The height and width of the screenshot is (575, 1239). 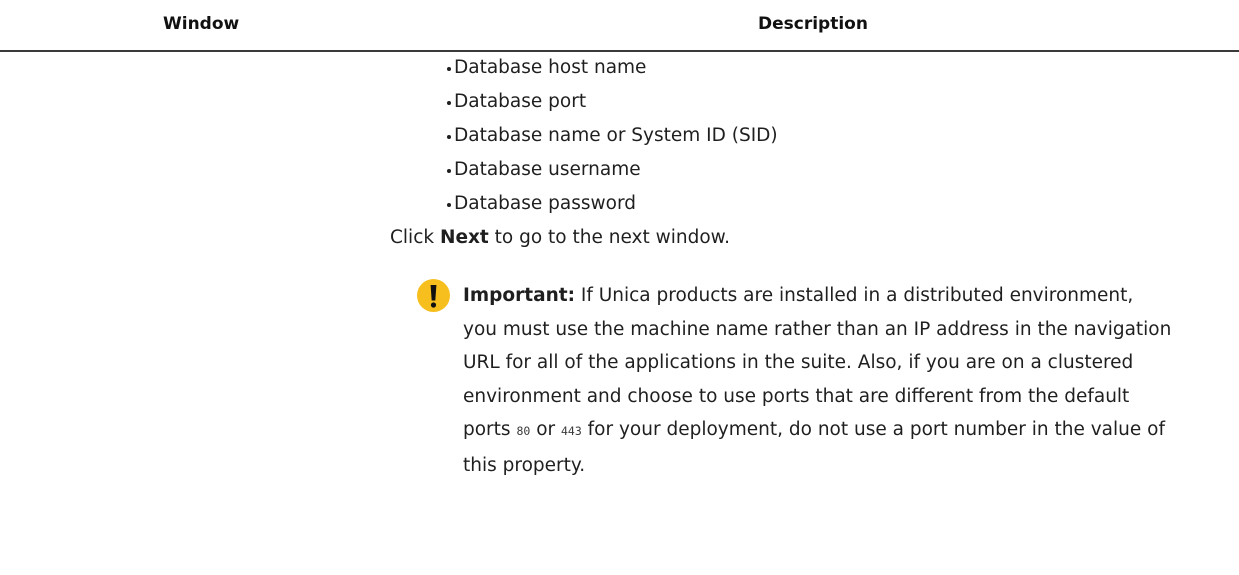 I want to click on list-item: Database password, so click(x=818, y=204).